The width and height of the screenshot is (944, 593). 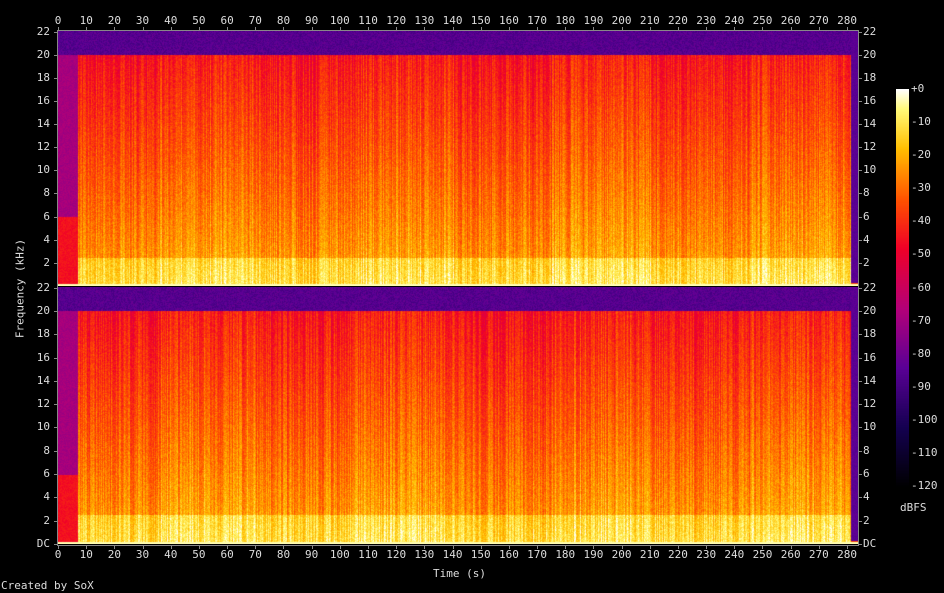 I want to click on y-tick-label-right: 20, so click(x=870, y=310).